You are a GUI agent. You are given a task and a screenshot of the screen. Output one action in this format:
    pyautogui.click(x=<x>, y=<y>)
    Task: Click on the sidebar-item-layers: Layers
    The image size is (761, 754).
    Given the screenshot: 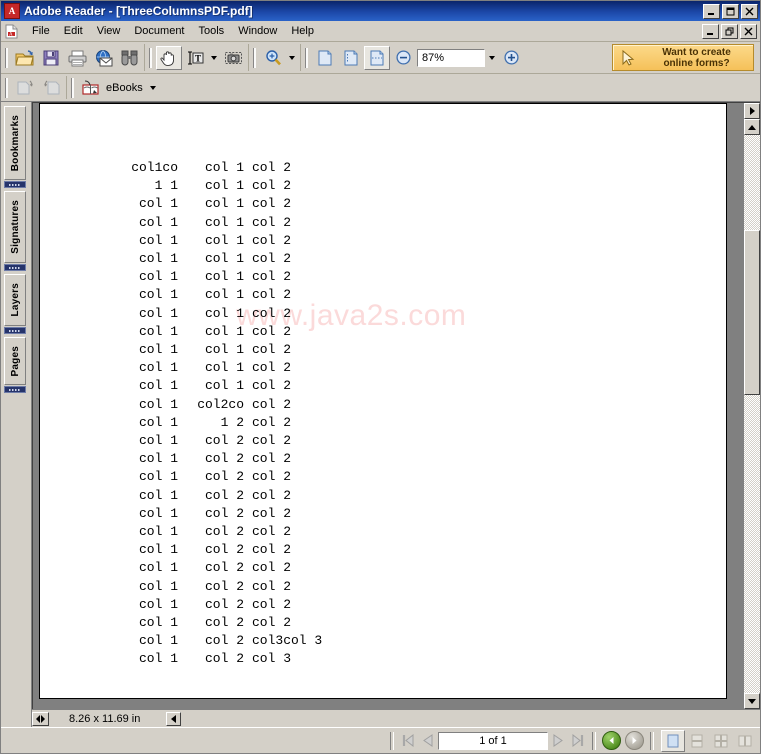 What is the action you would take?
    pyautogui.click(x=15, y=300)
    